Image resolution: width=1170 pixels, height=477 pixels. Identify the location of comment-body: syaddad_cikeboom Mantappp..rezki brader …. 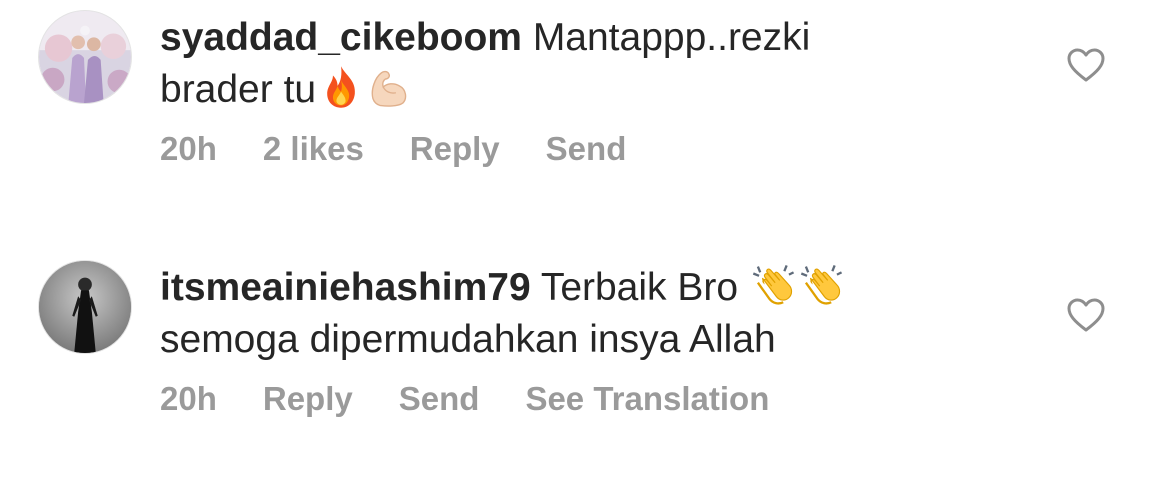
(540, 64).